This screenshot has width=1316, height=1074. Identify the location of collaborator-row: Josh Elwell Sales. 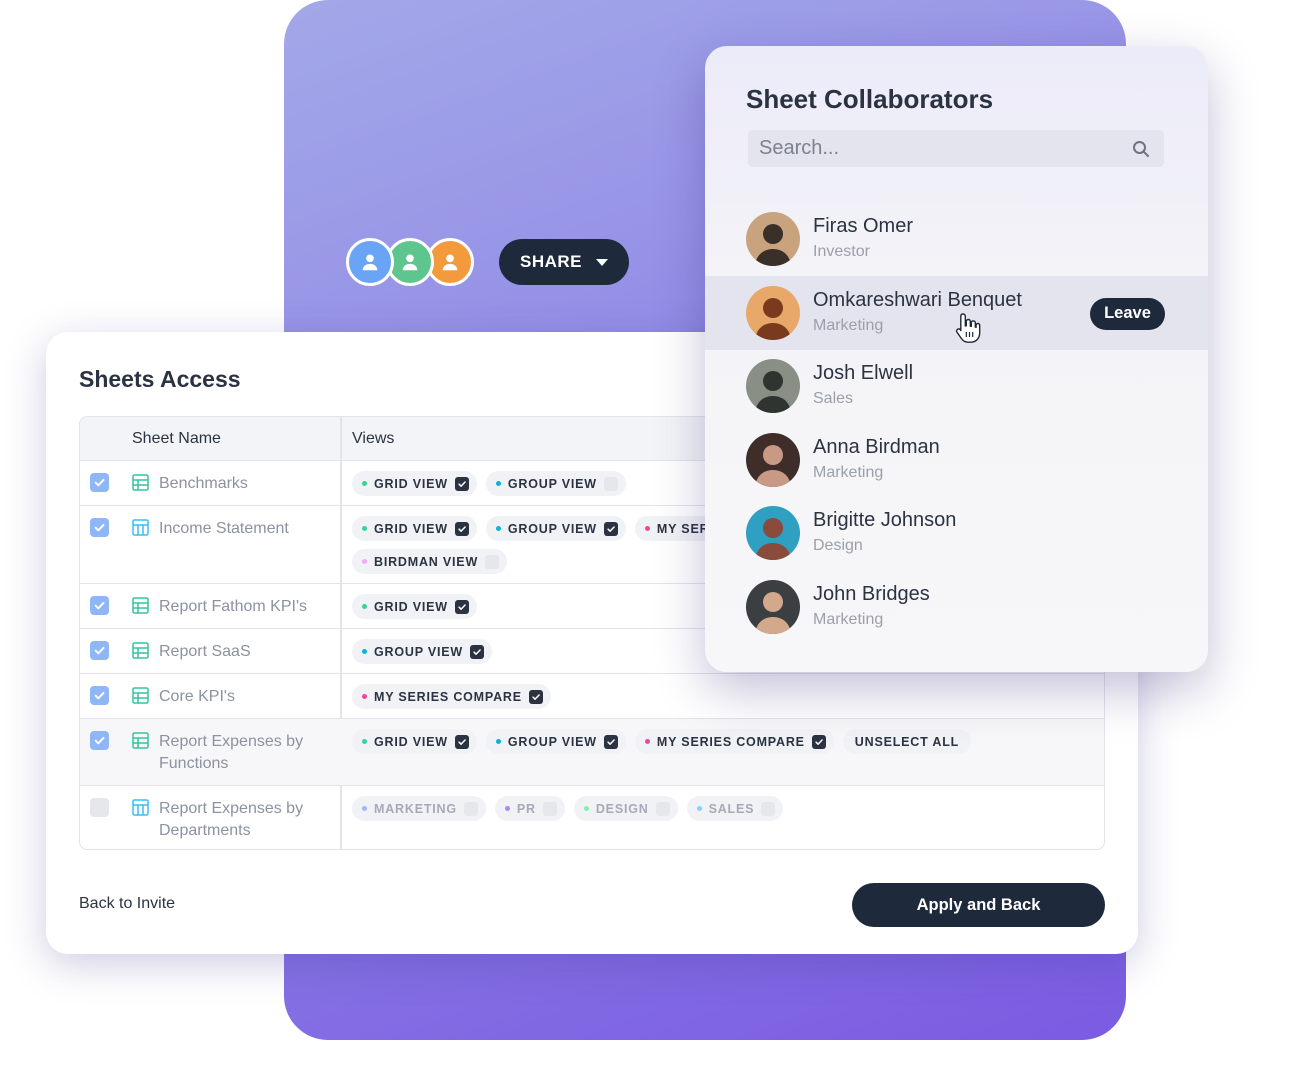
(956, 386).